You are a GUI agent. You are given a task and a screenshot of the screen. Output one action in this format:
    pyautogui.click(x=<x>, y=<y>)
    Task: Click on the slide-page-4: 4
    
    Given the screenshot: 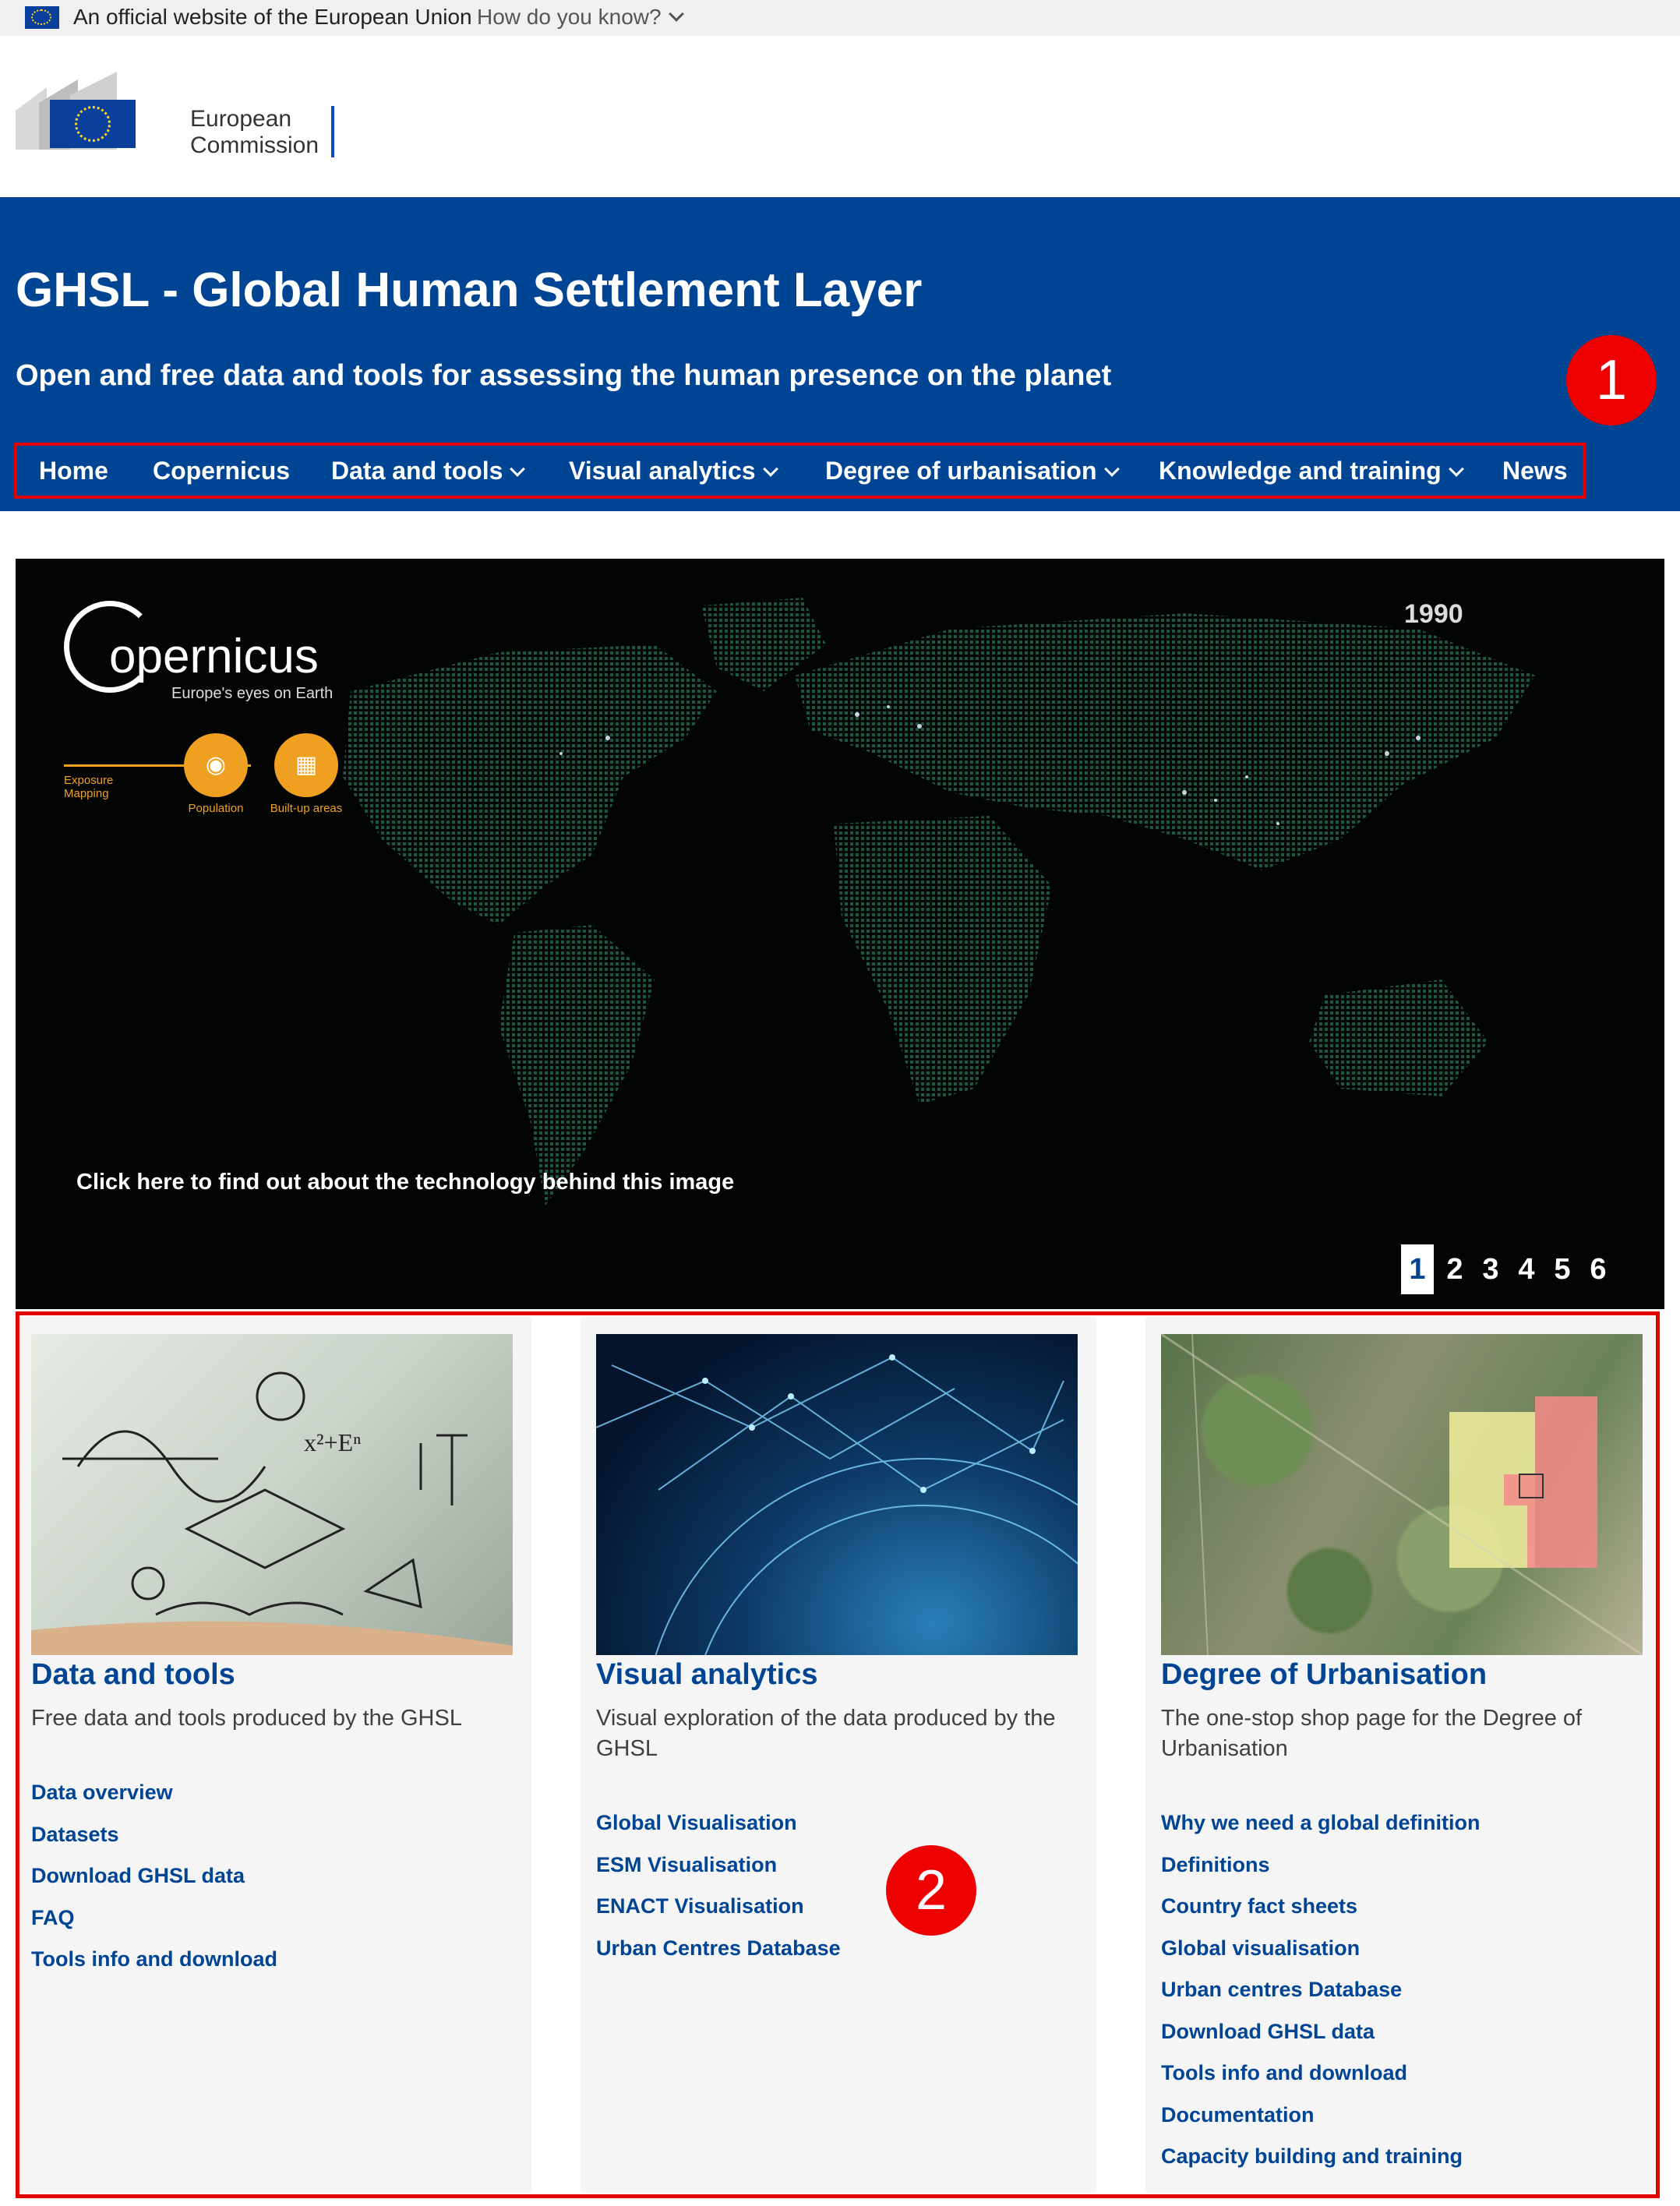 What is the action you would take?
    pyautogui.click(x=1527, y=1269)
    